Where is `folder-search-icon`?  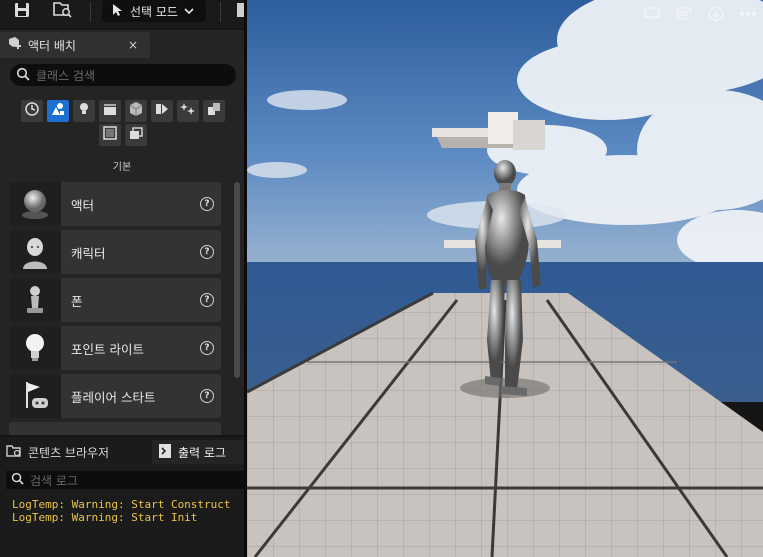 folder-search-icon is located at coordinates (62, 12).